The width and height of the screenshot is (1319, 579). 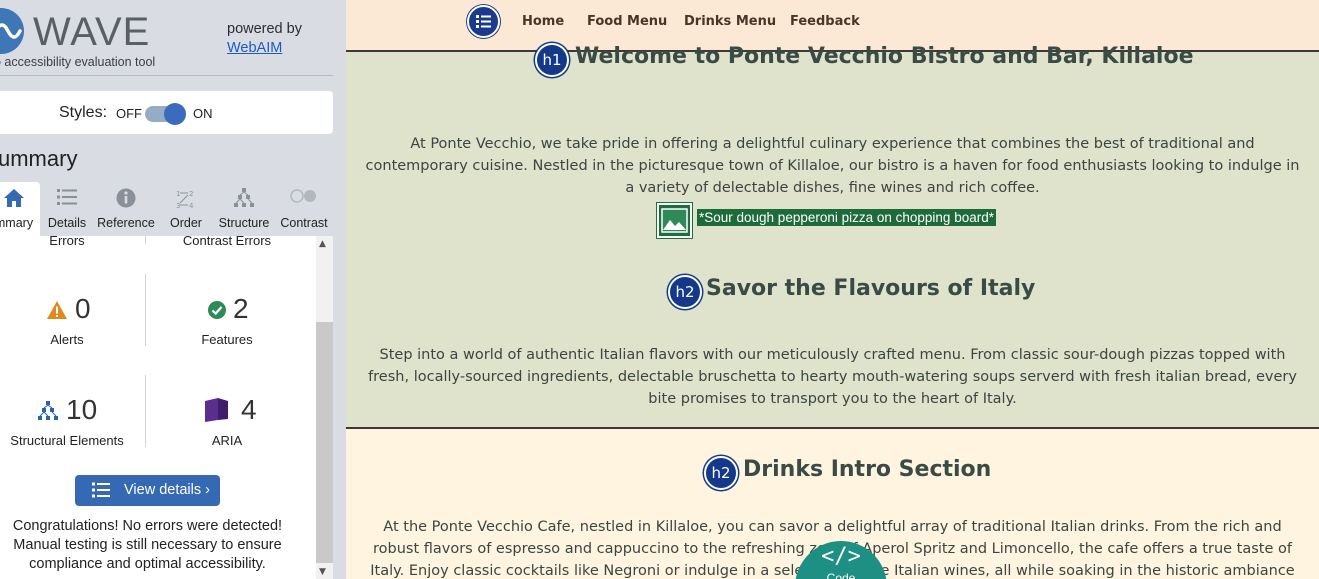 I want to click on food-heading: Savor the Flavours of Italy, so click(x=871, y=288).